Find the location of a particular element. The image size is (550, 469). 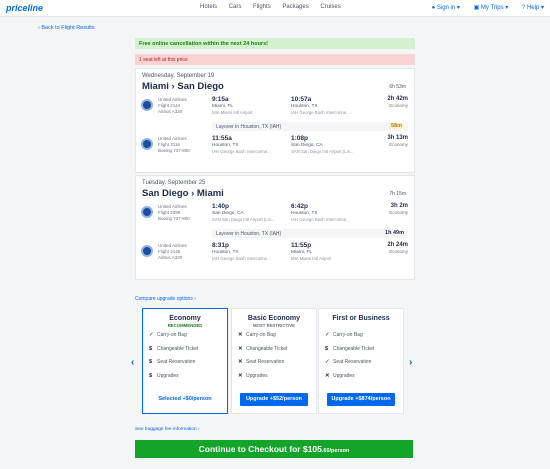

priceline-logo: priceline is located at coordinates (24, 8).